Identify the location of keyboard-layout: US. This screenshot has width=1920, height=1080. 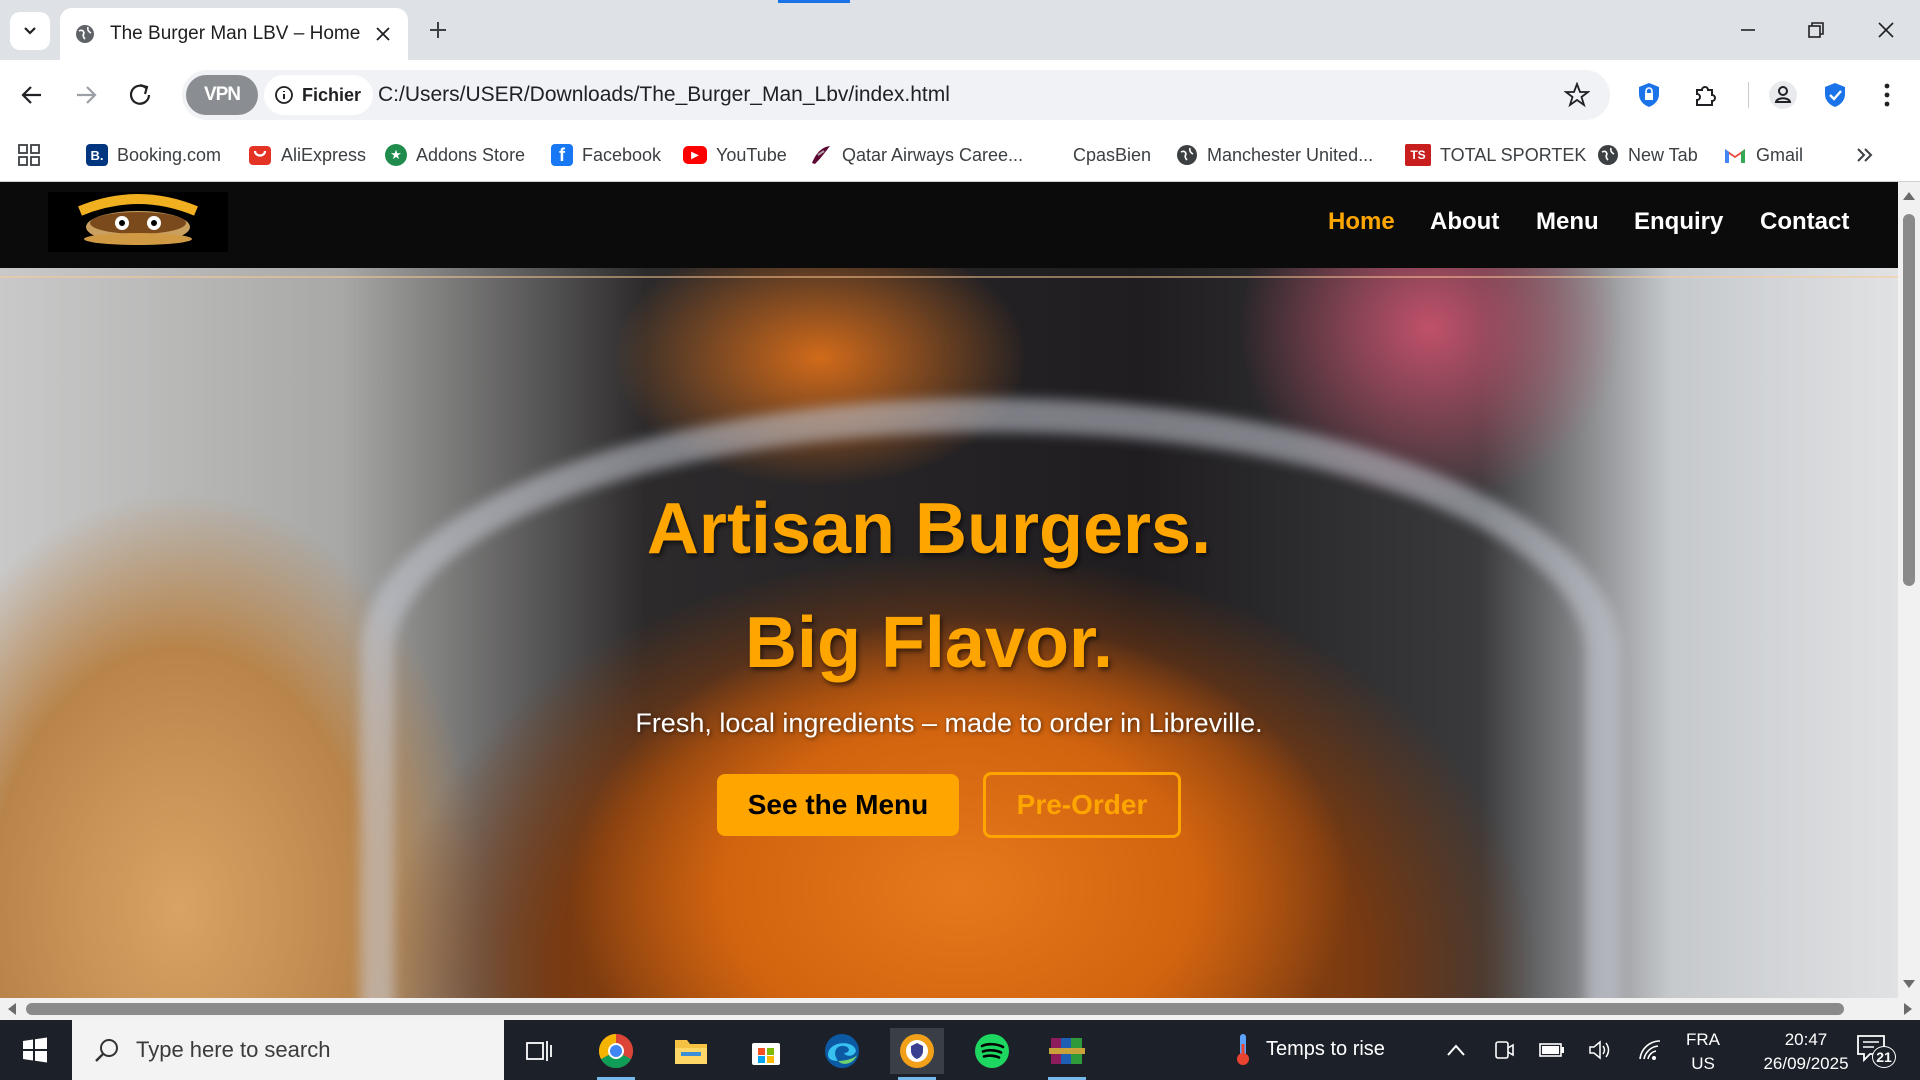
(1703, 1063).